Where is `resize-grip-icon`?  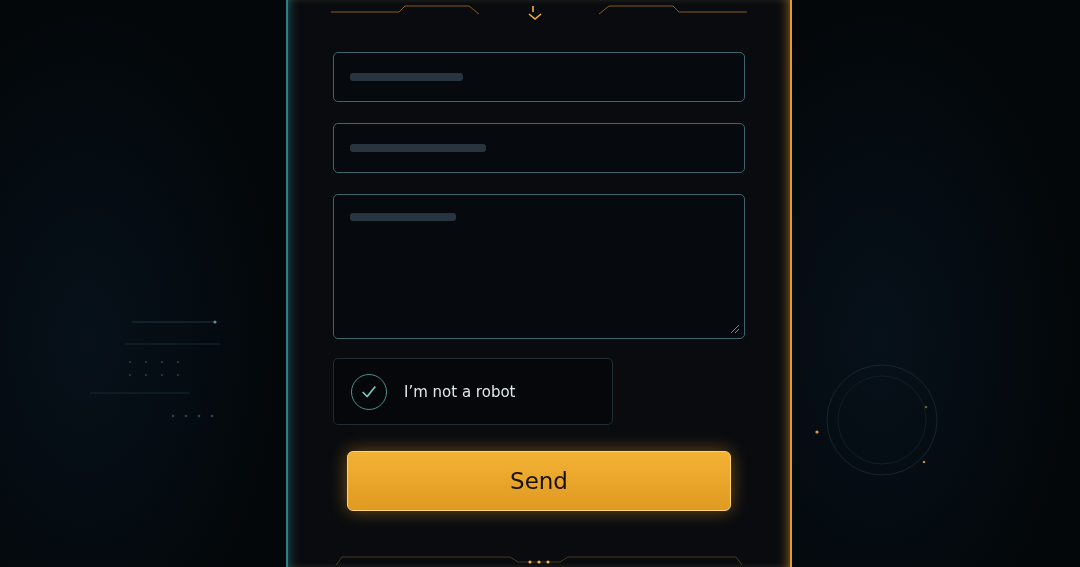 resize-grip-icon is located at coordinates (735, 329).